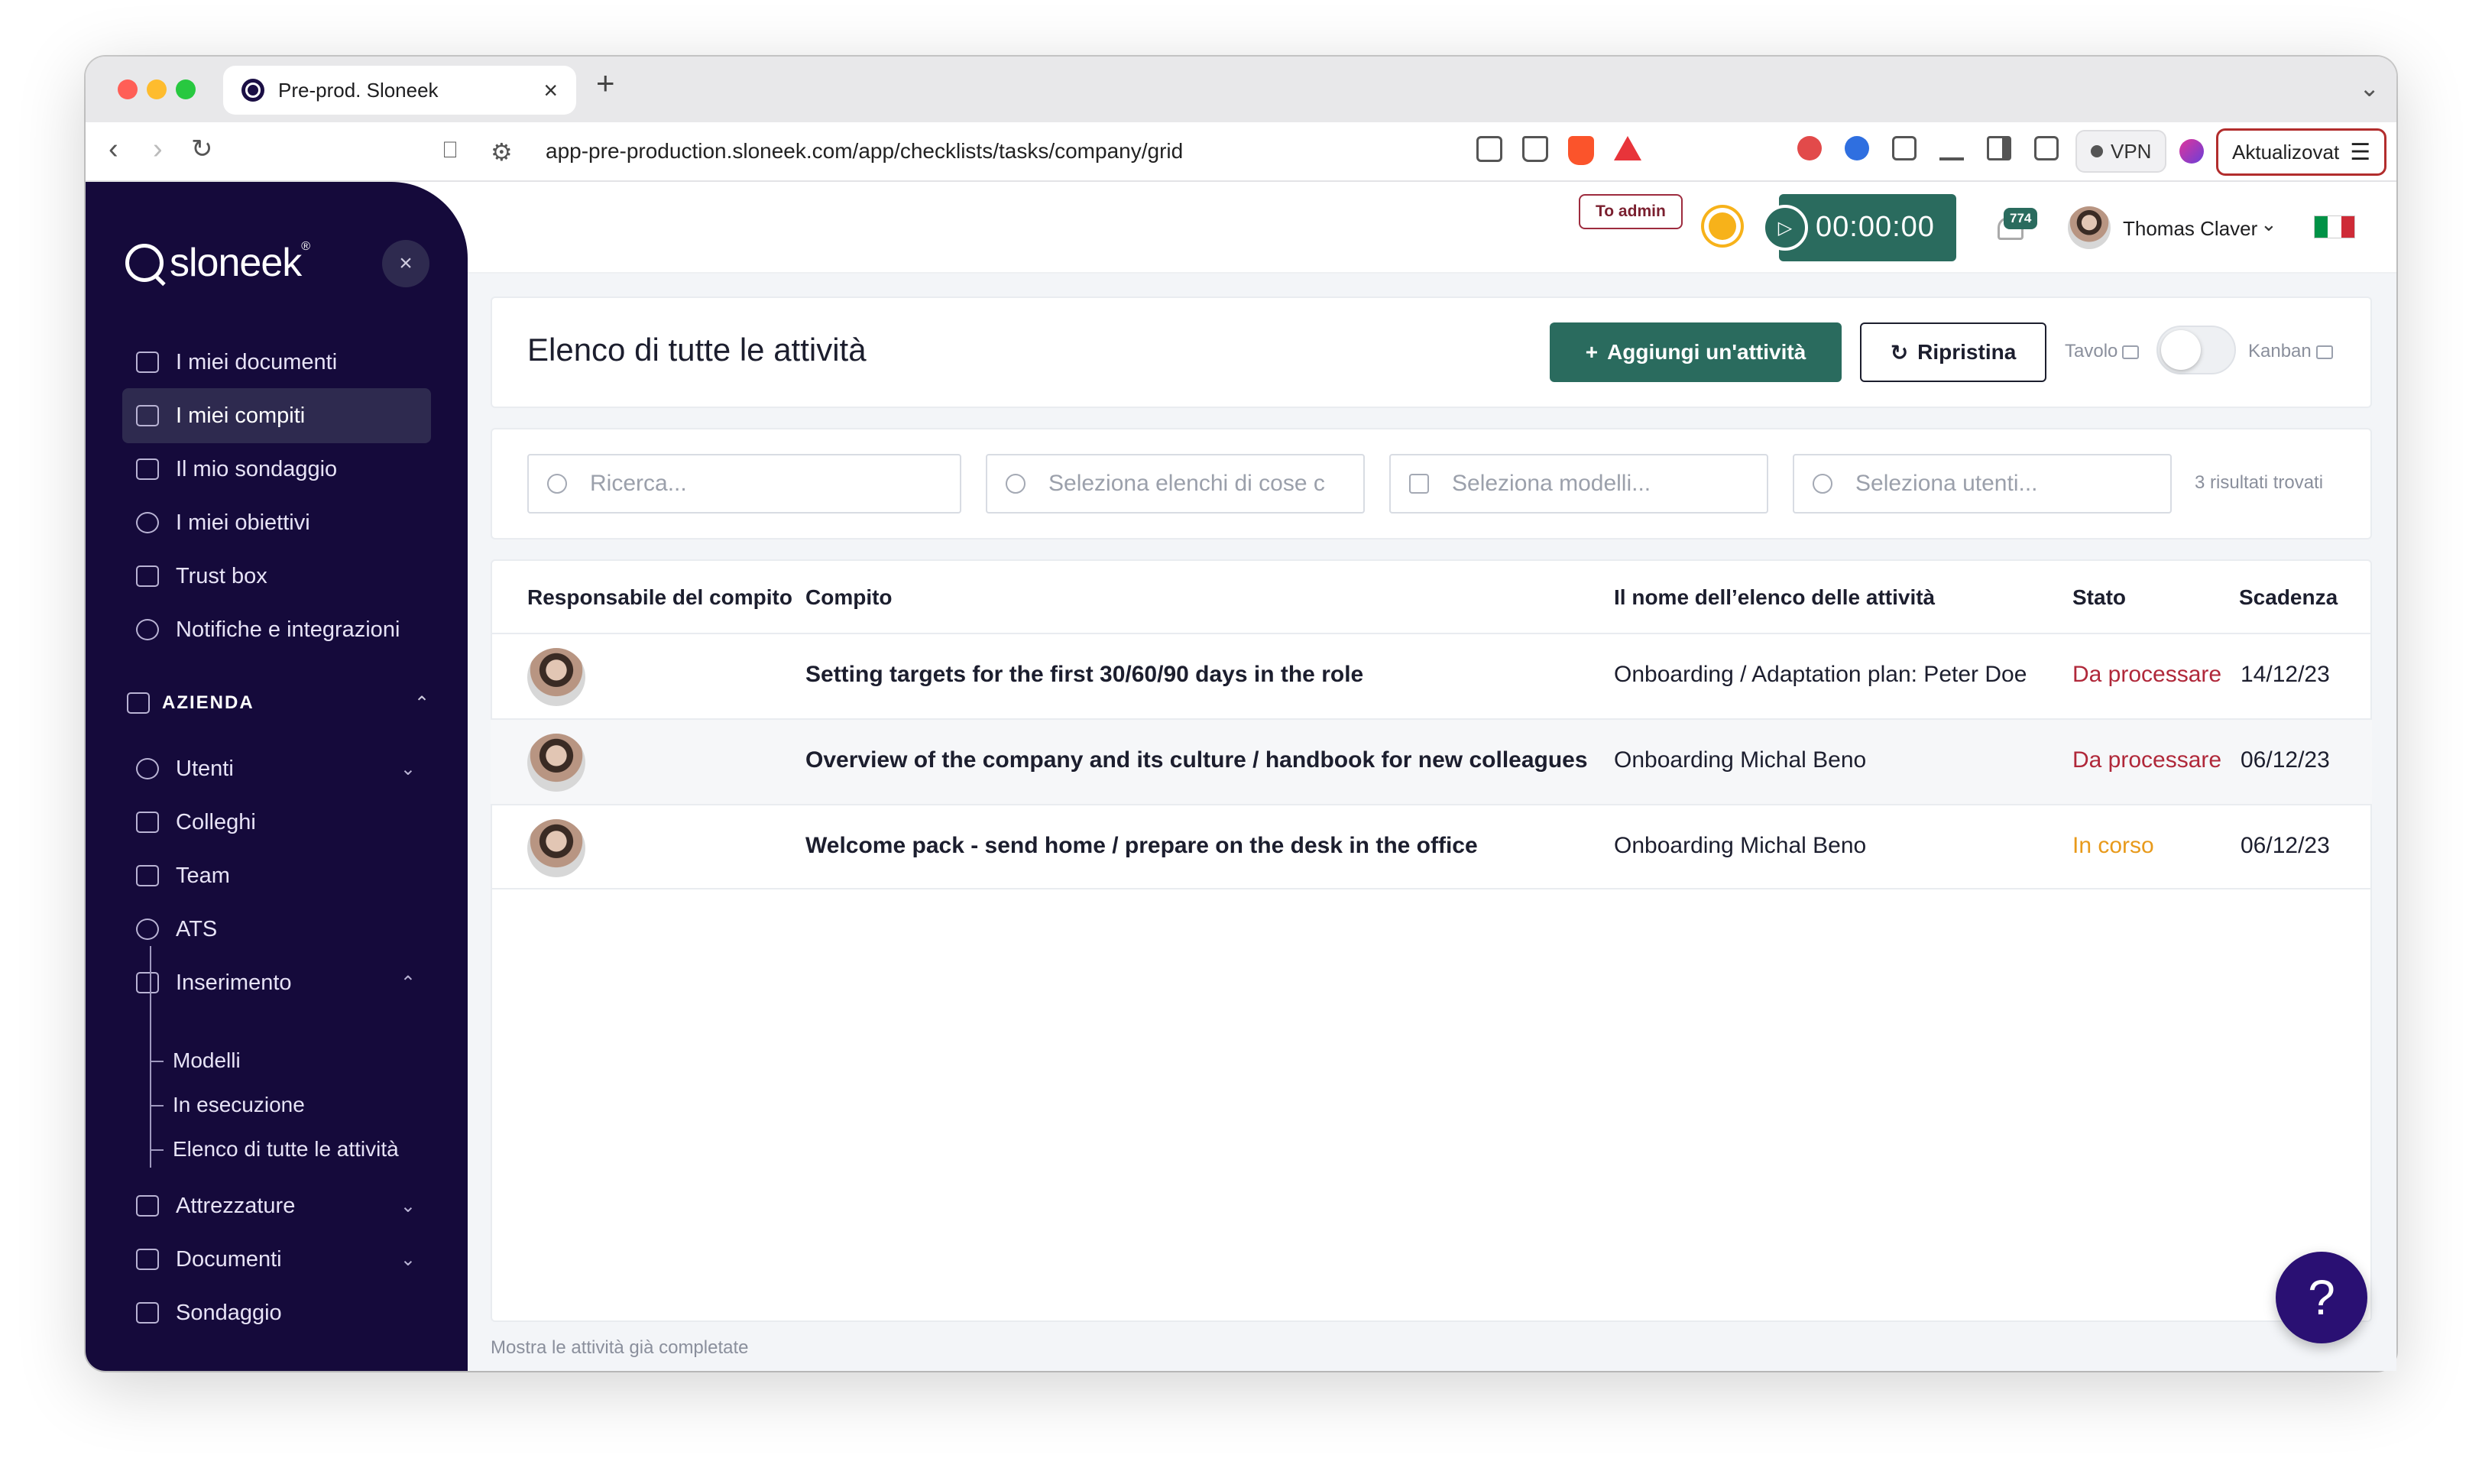 The width and height of the screenshot is (2482, 1484). Describe the element at coordinates (2191, 152) in the screenshot. I see `leo-ai-icon` at that location.